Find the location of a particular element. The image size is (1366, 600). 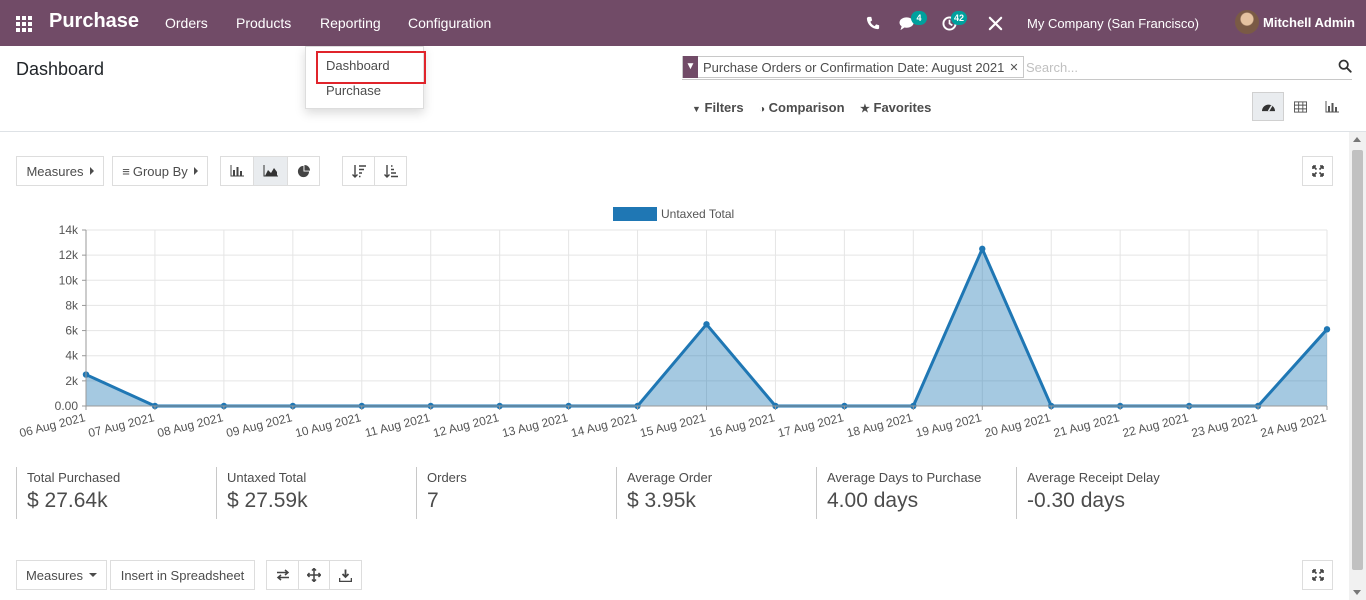

flip-axis-button is located at coordinates (282, 575).